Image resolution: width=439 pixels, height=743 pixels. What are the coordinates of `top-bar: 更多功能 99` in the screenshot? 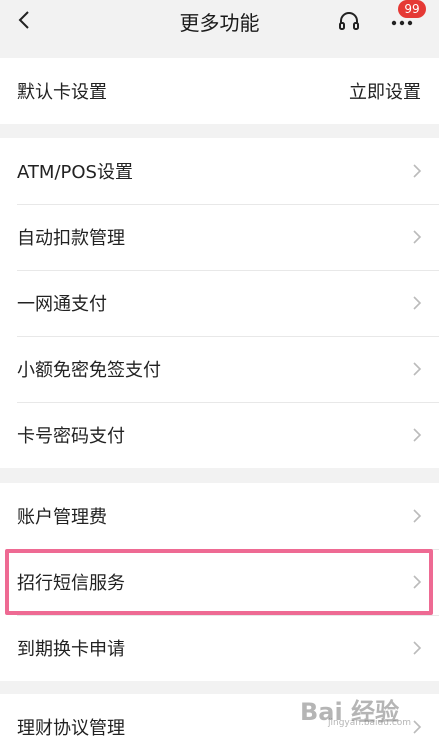 It's located at (219, 21).